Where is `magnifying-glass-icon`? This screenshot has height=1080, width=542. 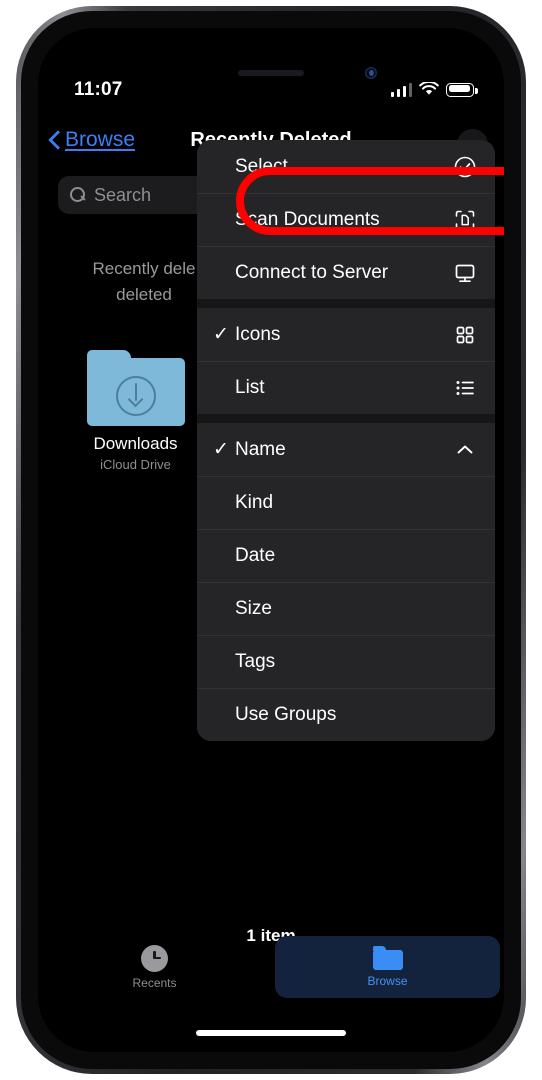 magnifying-glass-icon is located at coordinates (78, 195).